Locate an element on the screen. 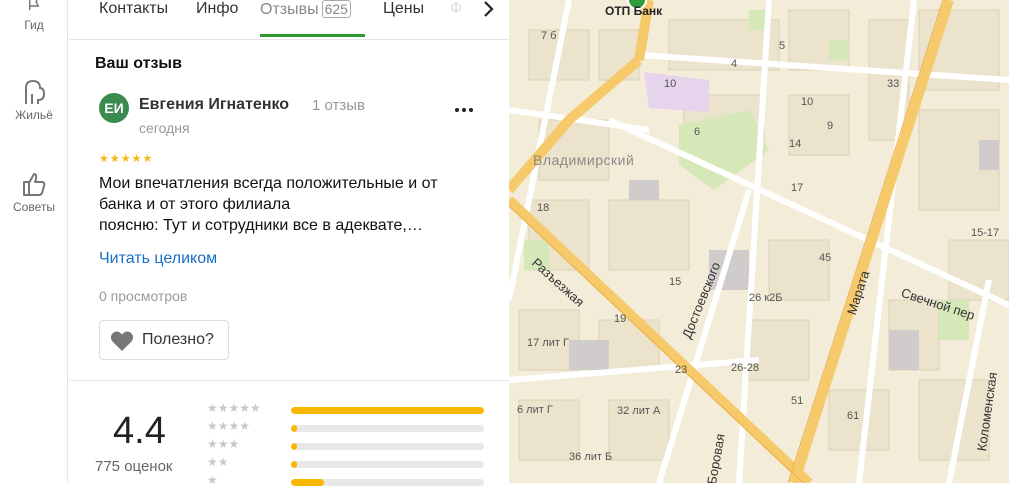 This screenshot has height=488, width=1009. read-more-link: Читать целиком is located at coordinates (158, 259).